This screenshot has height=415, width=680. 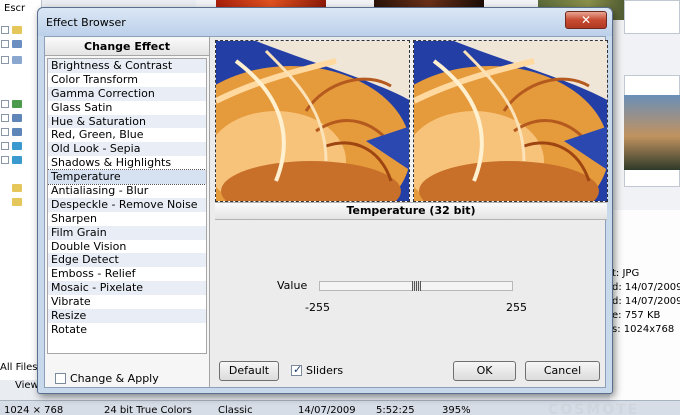 I want to click on info-dimensions: s: 1024x768, so click(x=643, y=329).